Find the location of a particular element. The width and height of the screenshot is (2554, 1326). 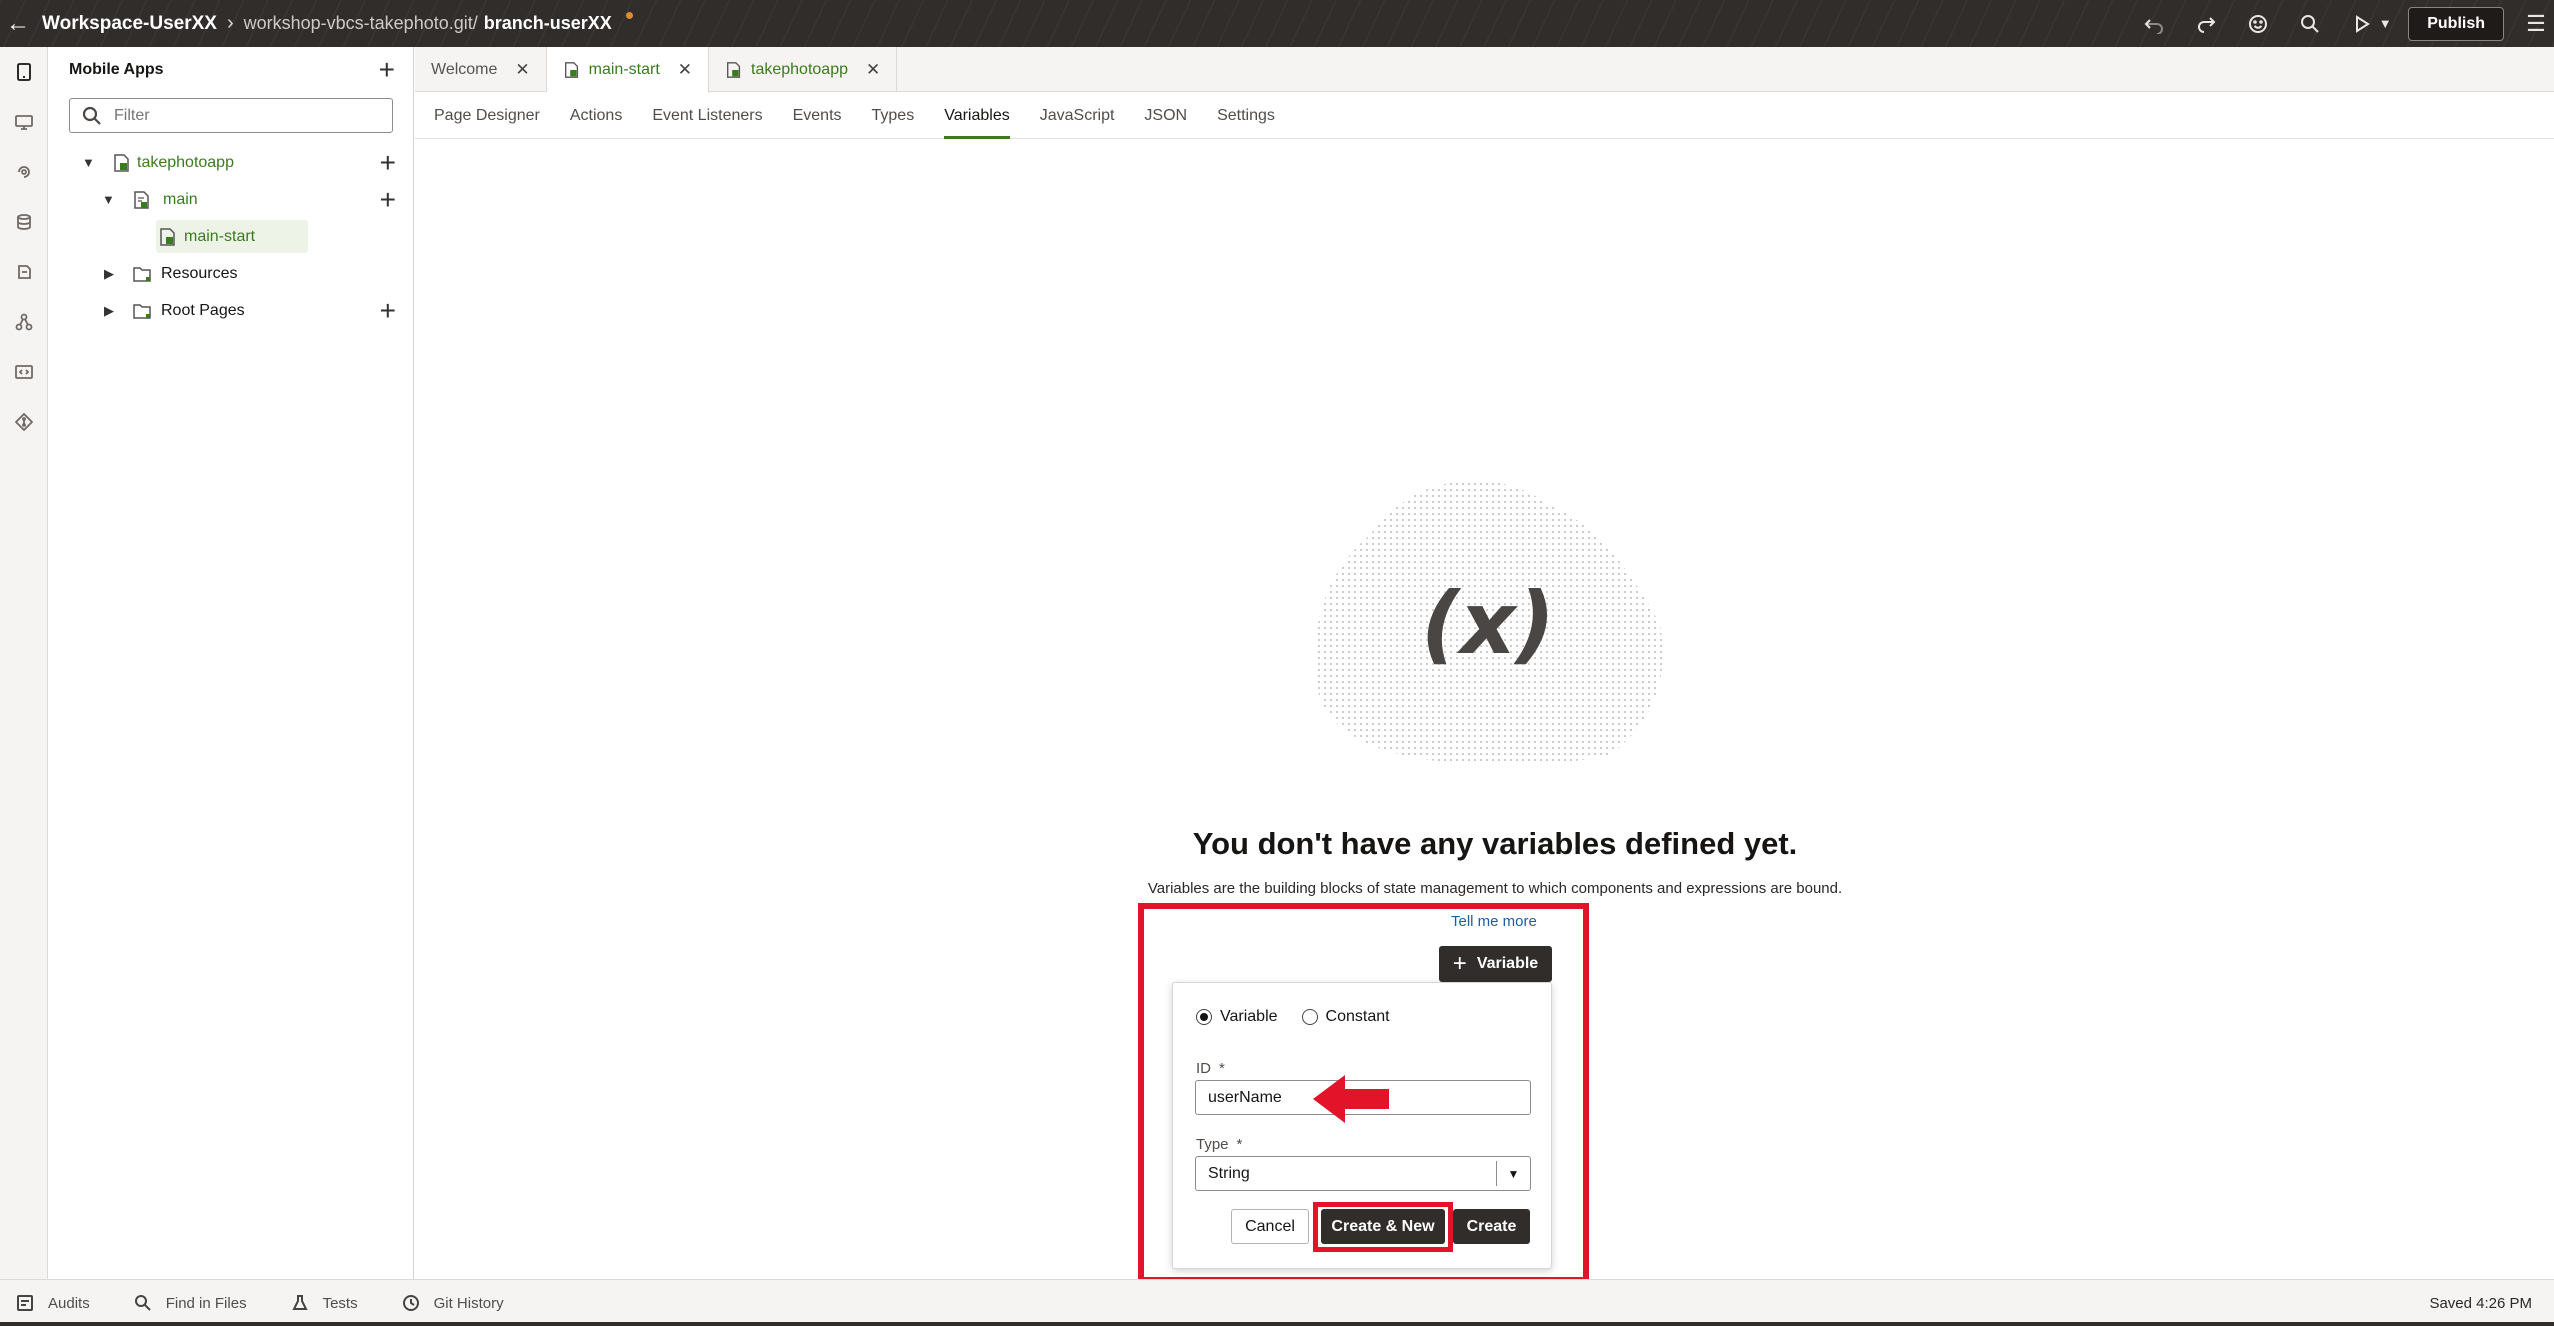

audits-button: Audits is located at coordinates (53, 1303).